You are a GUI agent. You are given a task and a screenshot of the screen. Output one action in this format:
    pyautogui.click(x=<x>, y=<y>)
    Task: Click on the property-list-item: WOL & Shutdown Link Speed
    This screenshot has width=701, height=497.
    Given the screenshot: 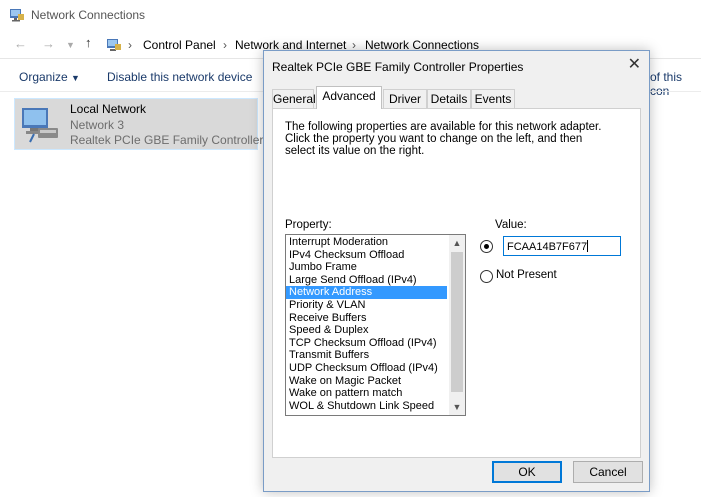 What is the action you would take?
    pyautogui.click(x=366, y=406)
    